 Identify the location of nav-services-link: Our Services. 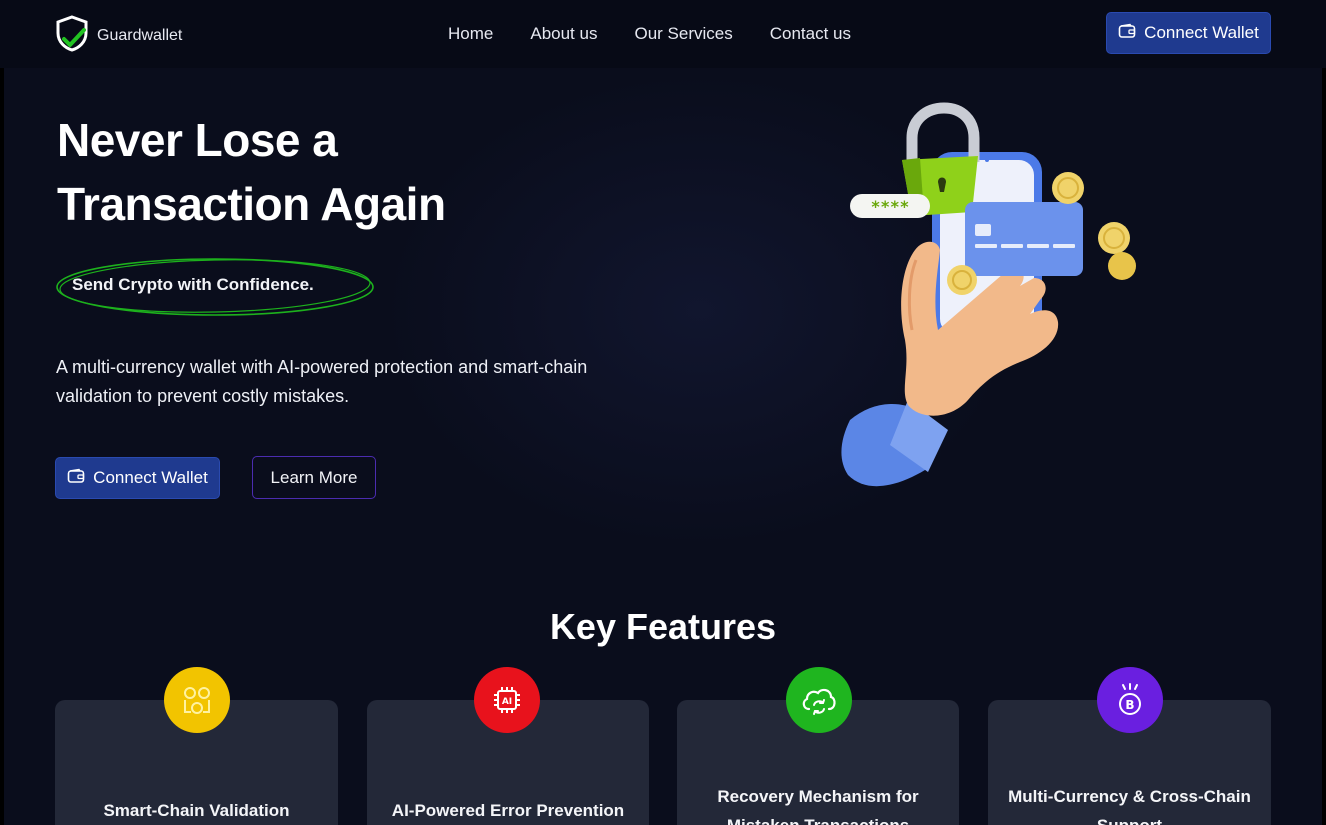
(683, 34).